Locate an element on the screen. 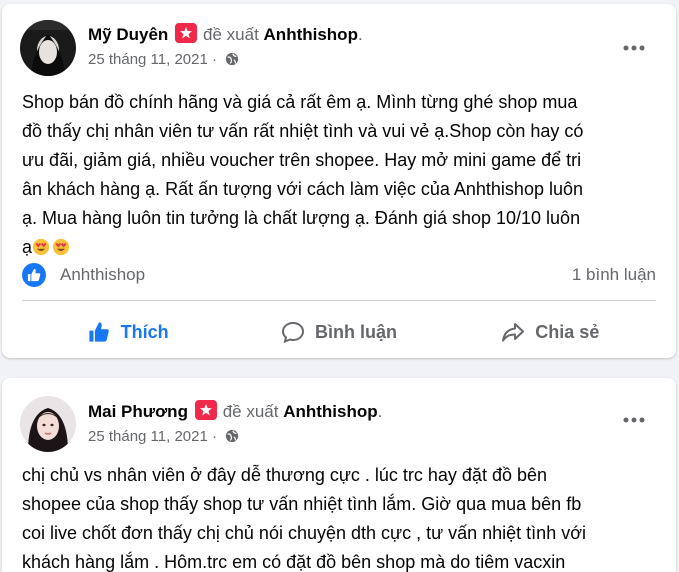 Image resolution: width=679 pixels, height=572 pixels. author-name: Mỹ Duyên is located at coordinates (128, 34).